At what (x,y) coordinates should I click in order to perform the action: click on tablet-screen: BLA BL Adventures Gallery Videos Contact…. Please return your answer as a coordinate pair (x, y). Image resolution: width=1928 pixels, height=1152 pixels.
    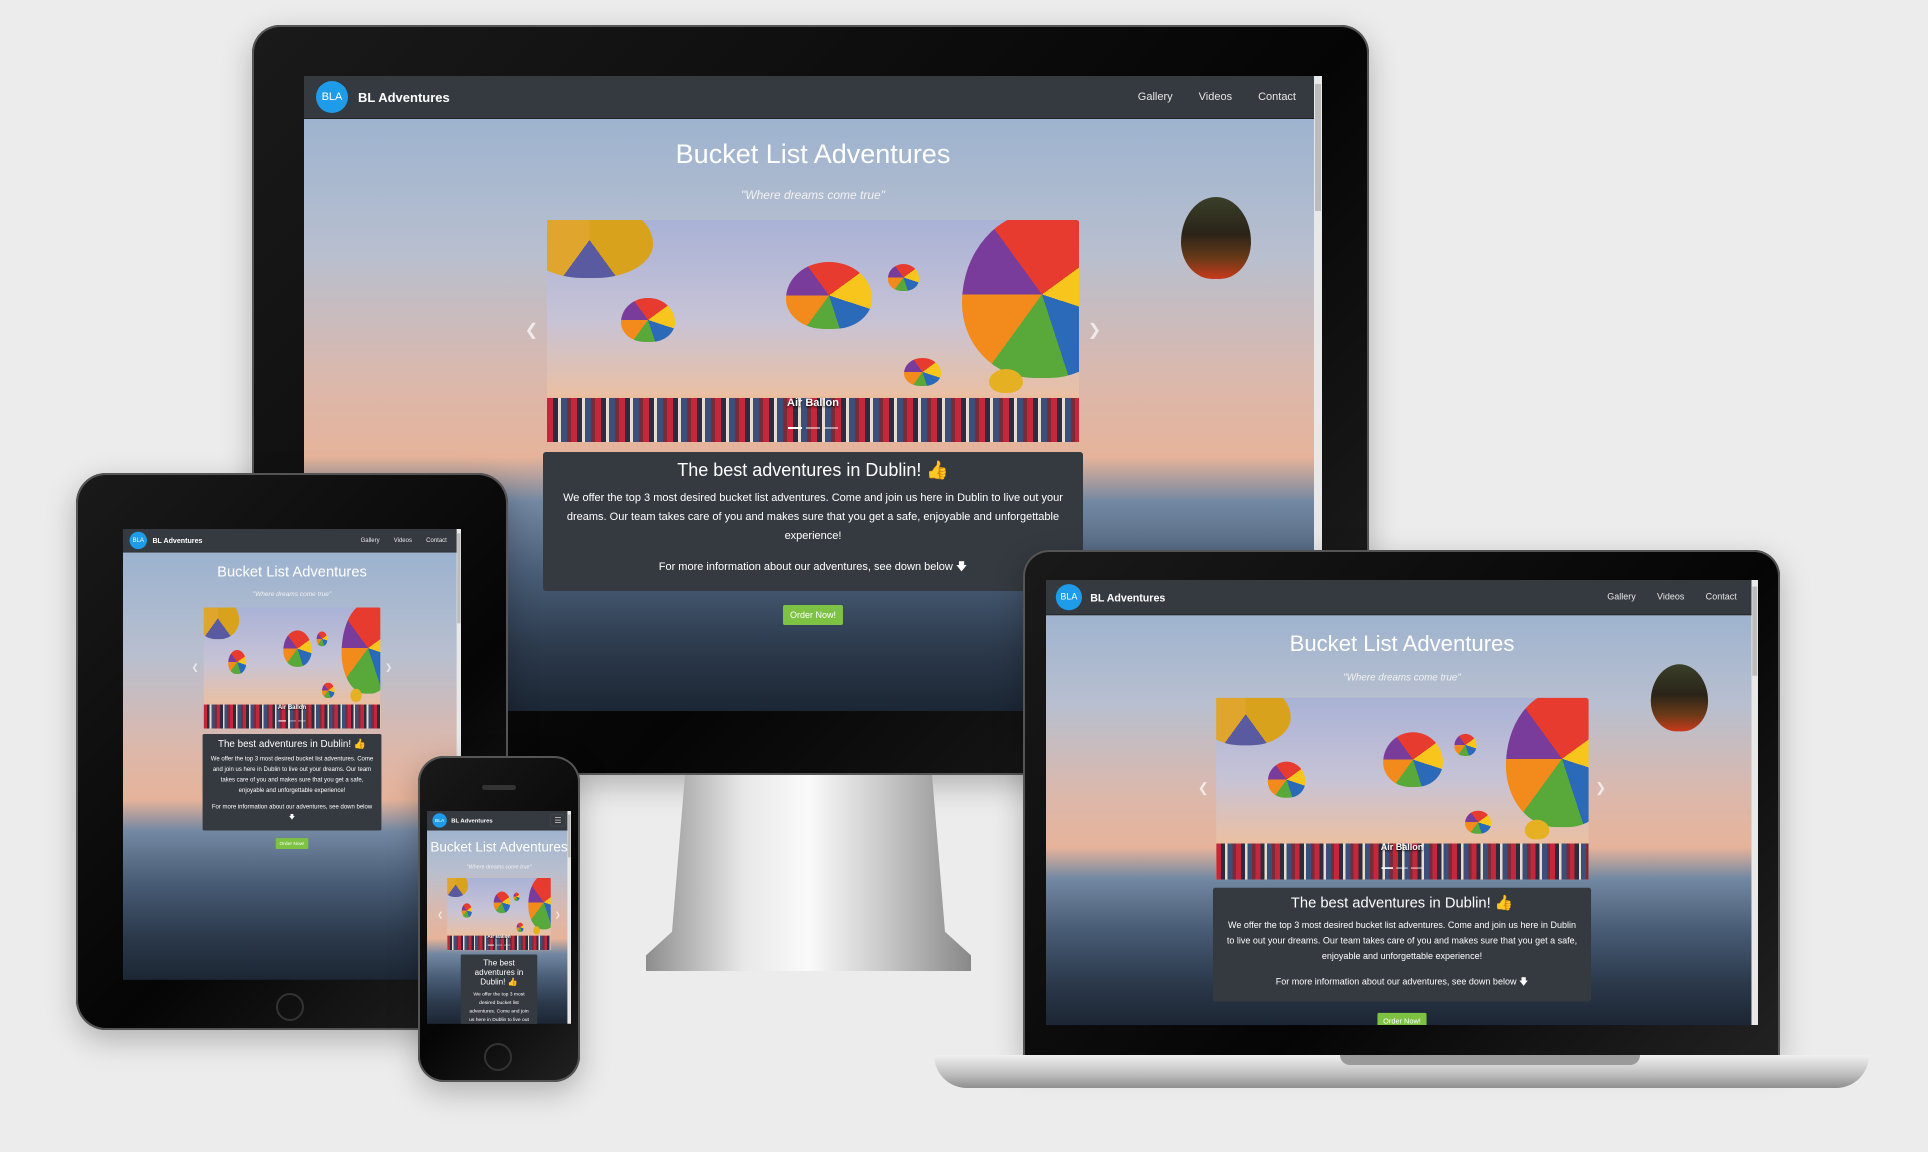
    Looking at the image, I should click on (292, 754).